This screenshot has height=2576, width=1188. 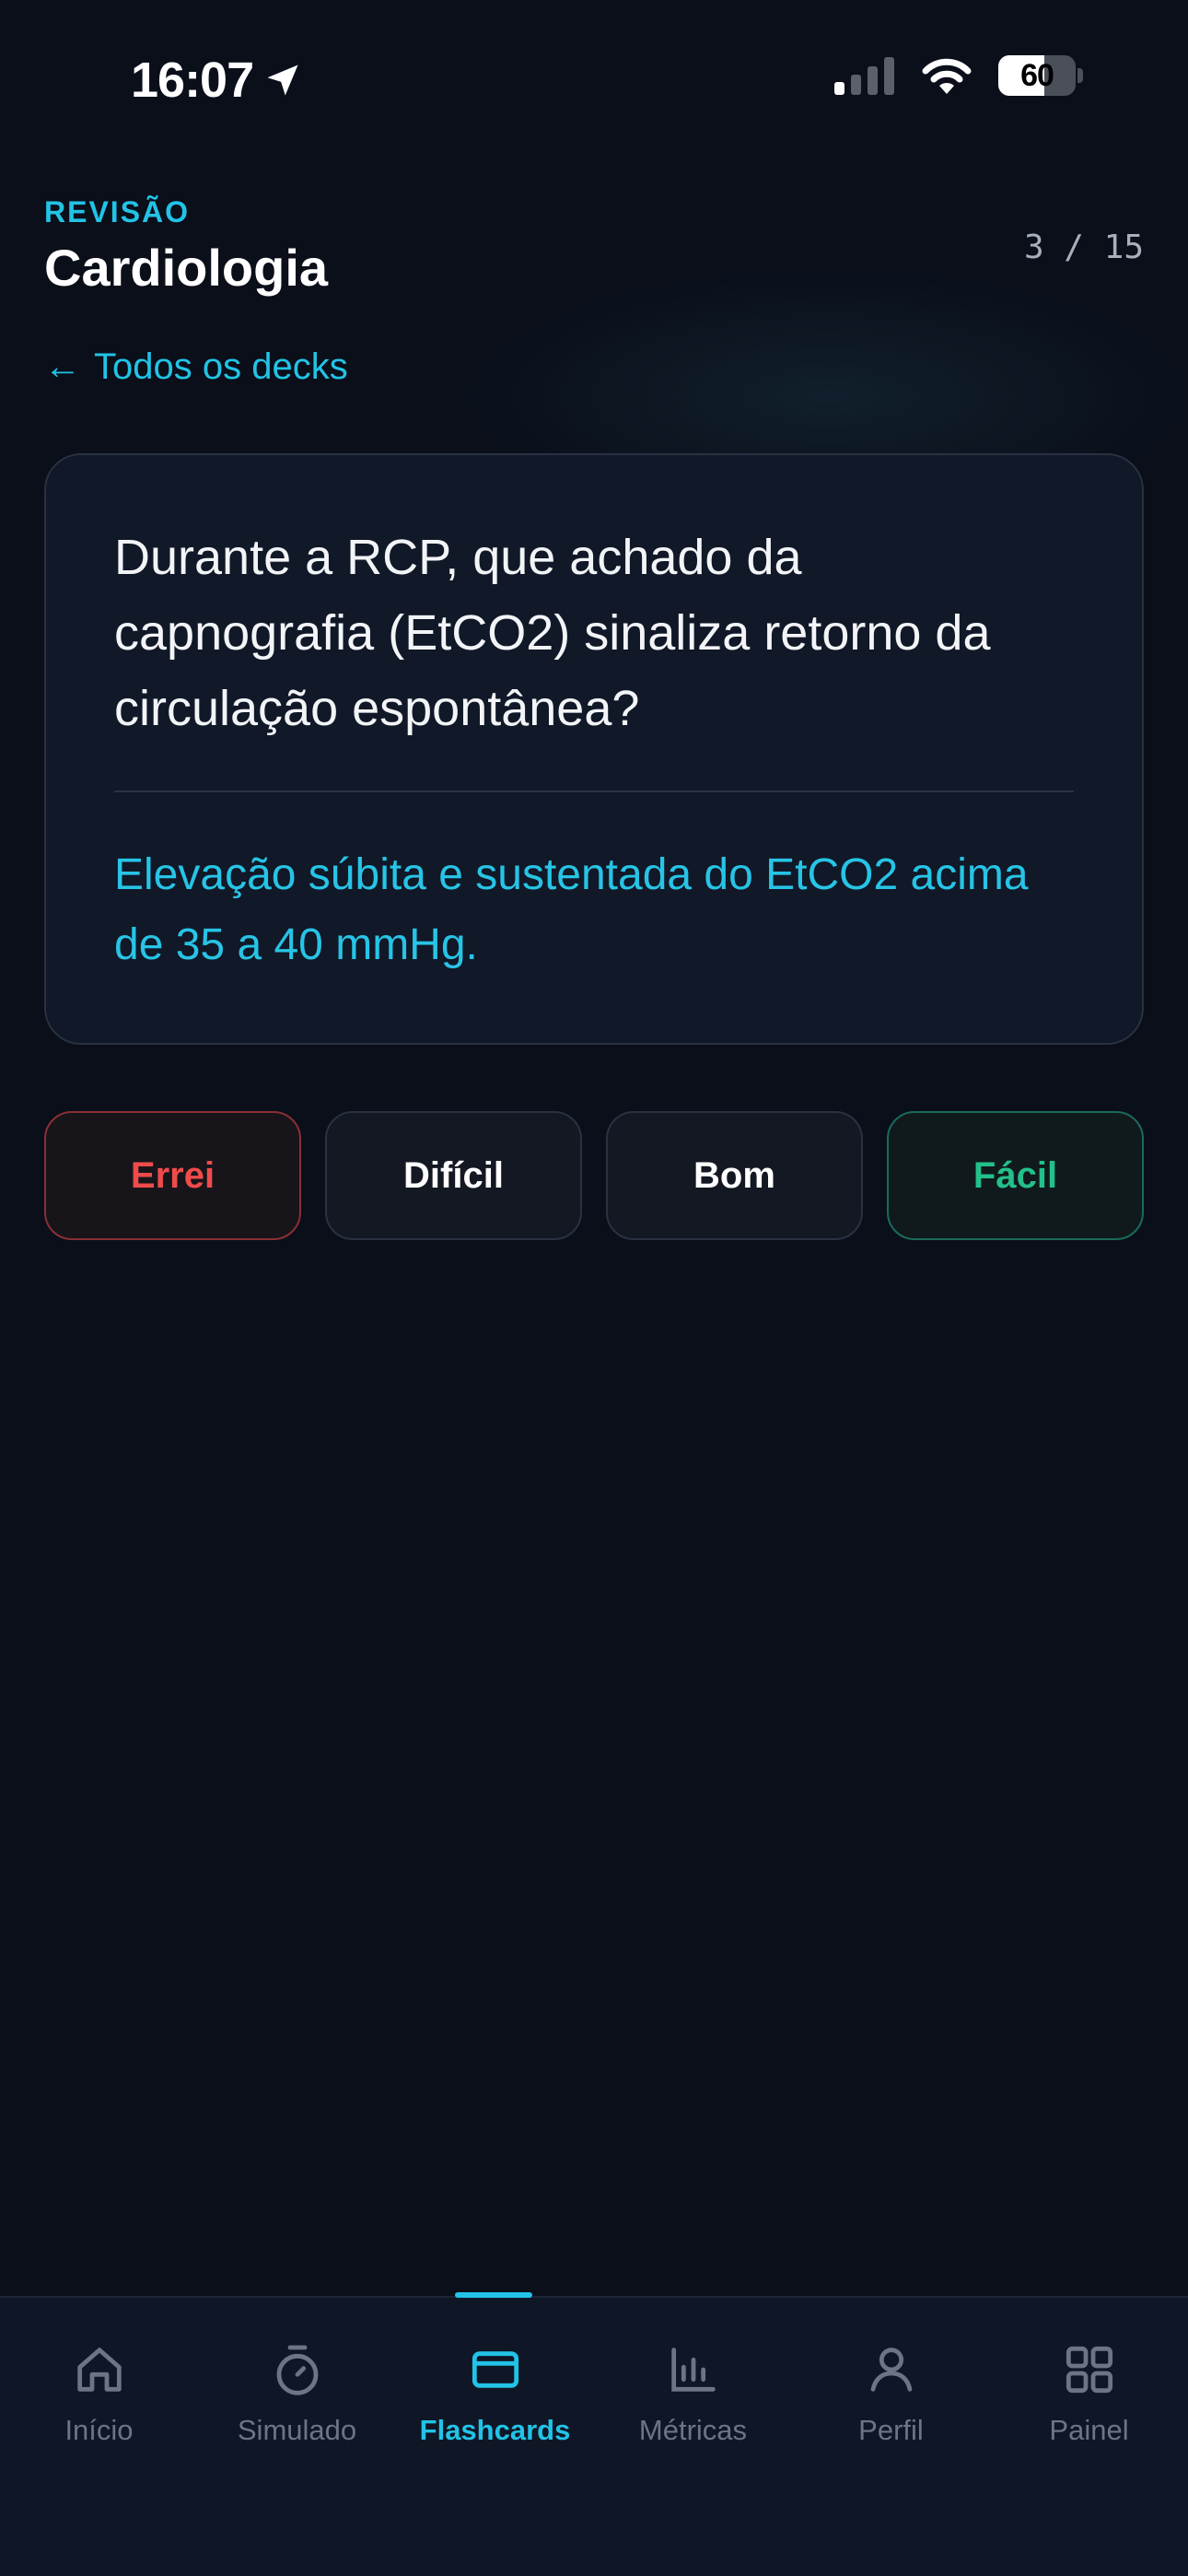 I want to click on section-eyebrow: REVISÃO, so click(x=117, y=211).